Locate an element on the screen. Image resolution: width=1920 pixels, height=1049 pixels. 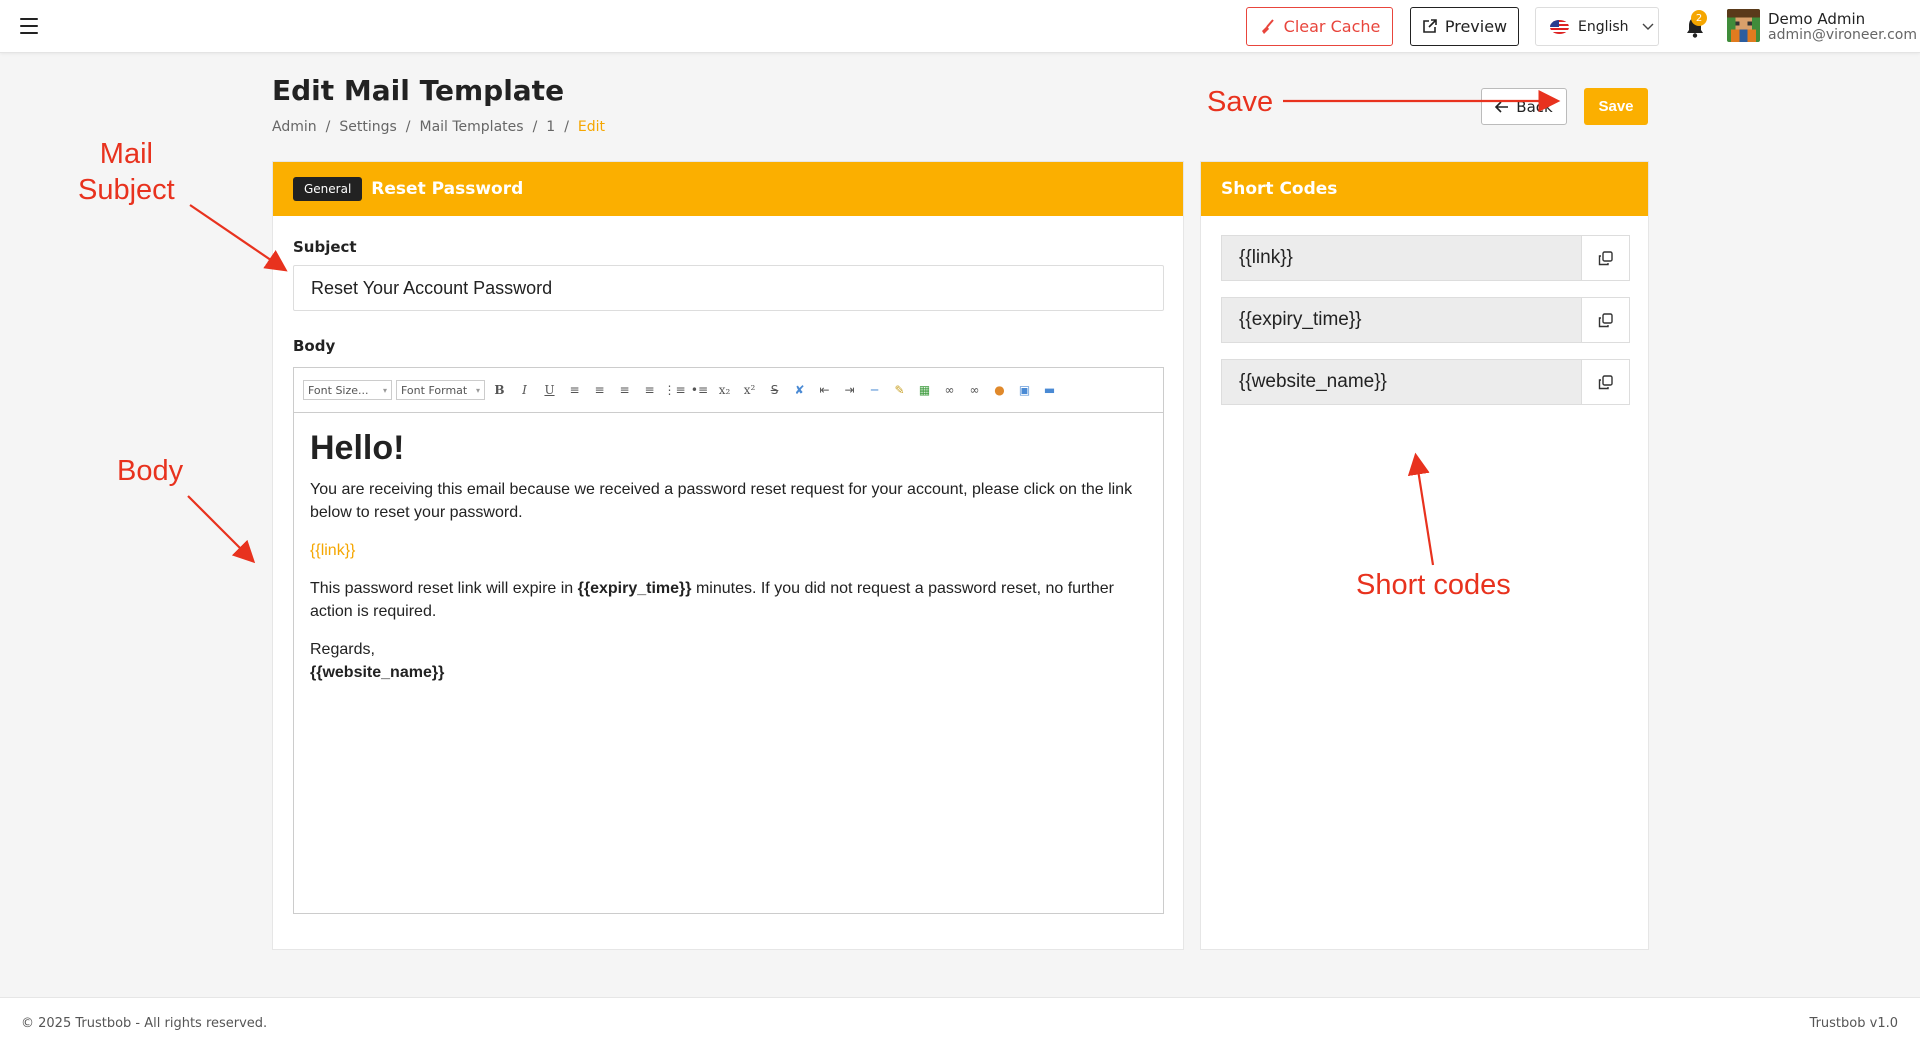
outdent-icon: ⇤ is located at coordinates (824, 390).